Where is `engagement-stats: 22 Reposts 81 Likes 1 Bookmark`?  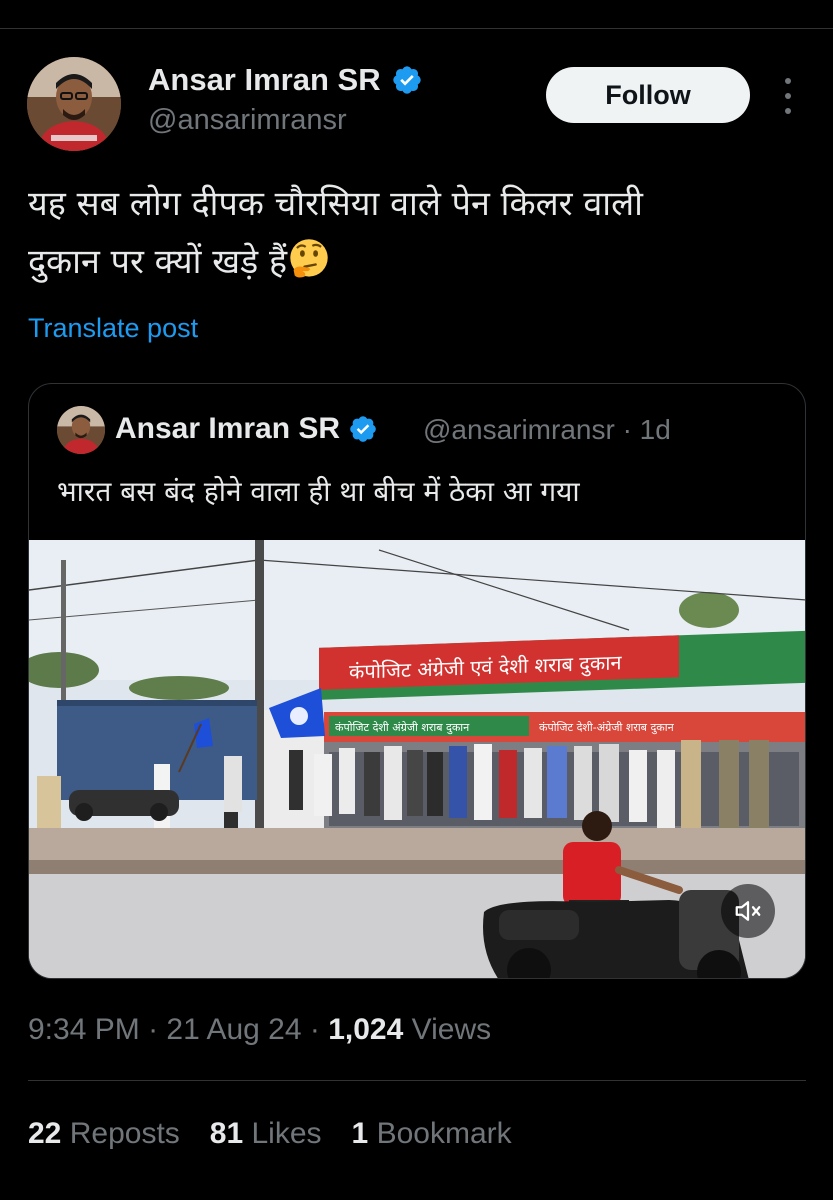 engagement-stats: 22 Reposts 81 Likes 1 Bookmark is located at coordinates (270, 1134).